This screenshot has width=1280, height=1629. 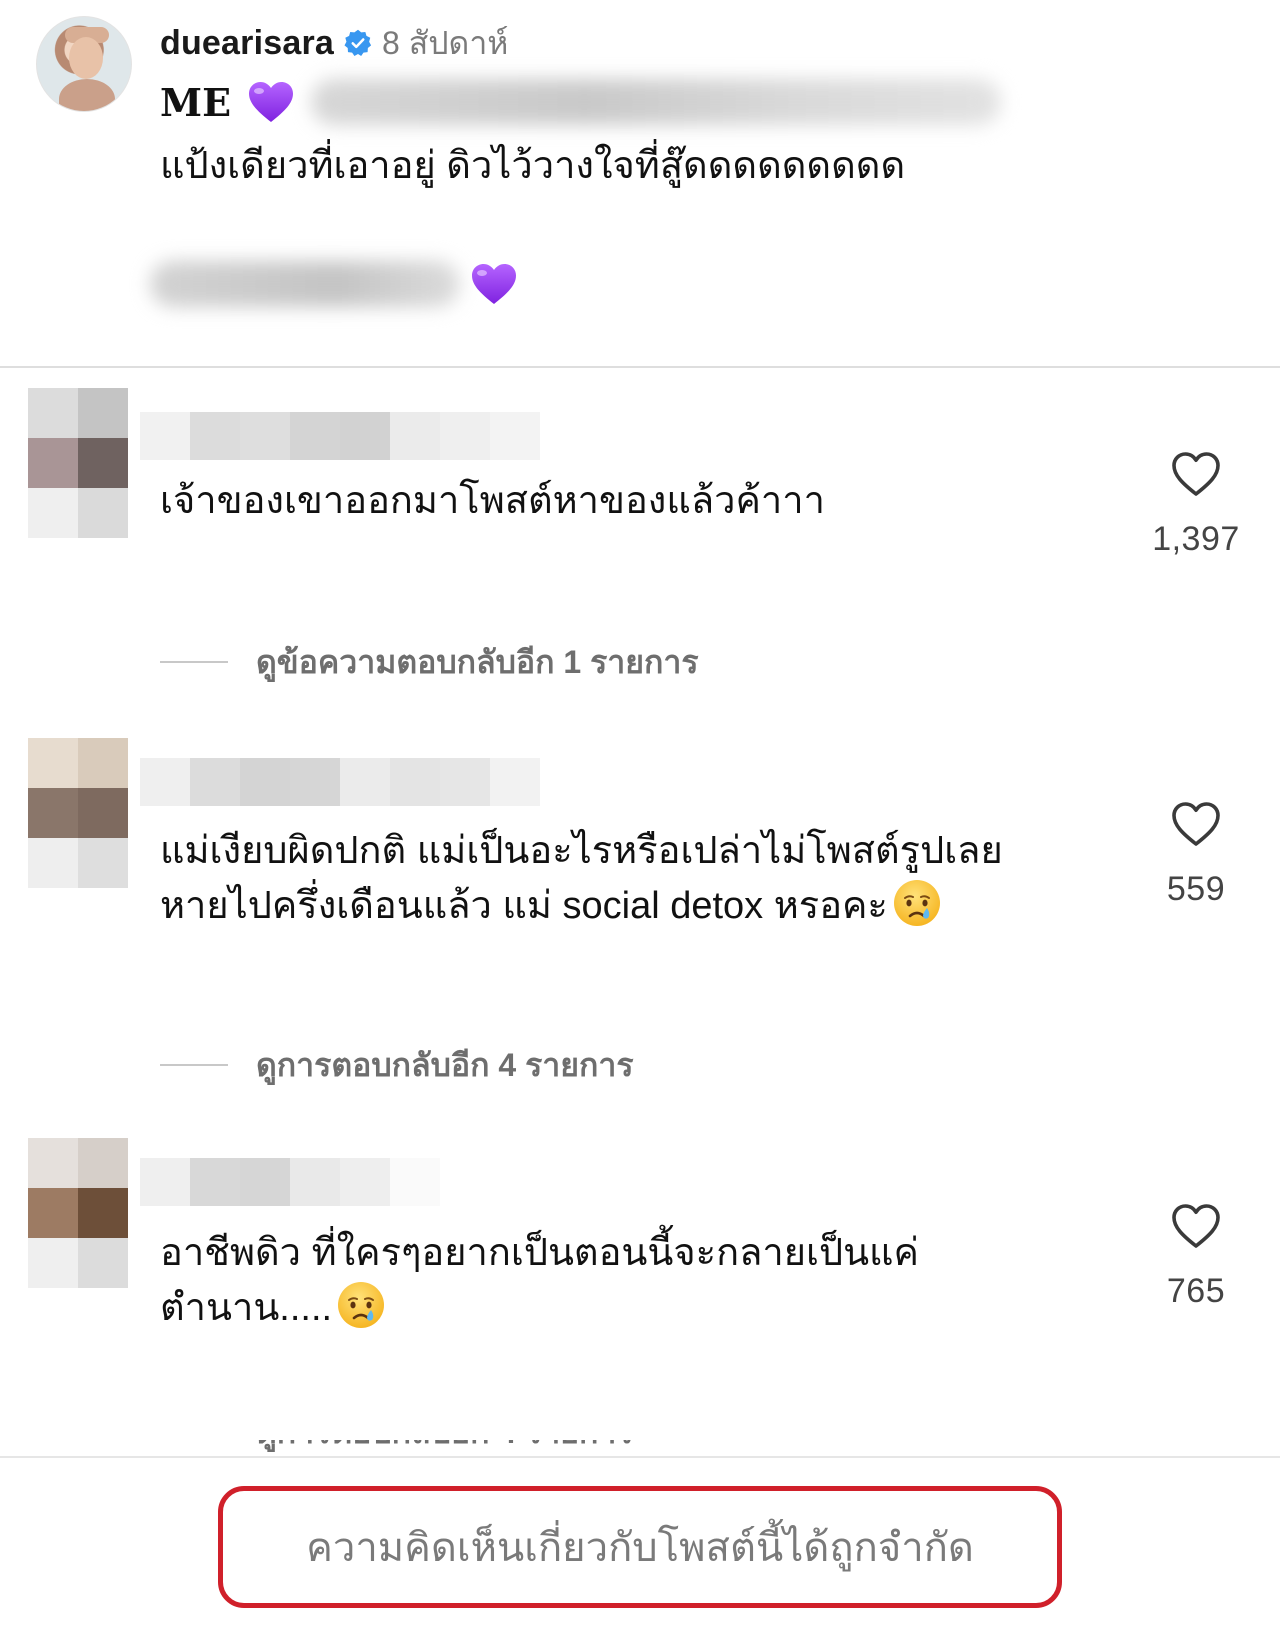 I want to click on like-count: 559, so click(x=1196, y=889).